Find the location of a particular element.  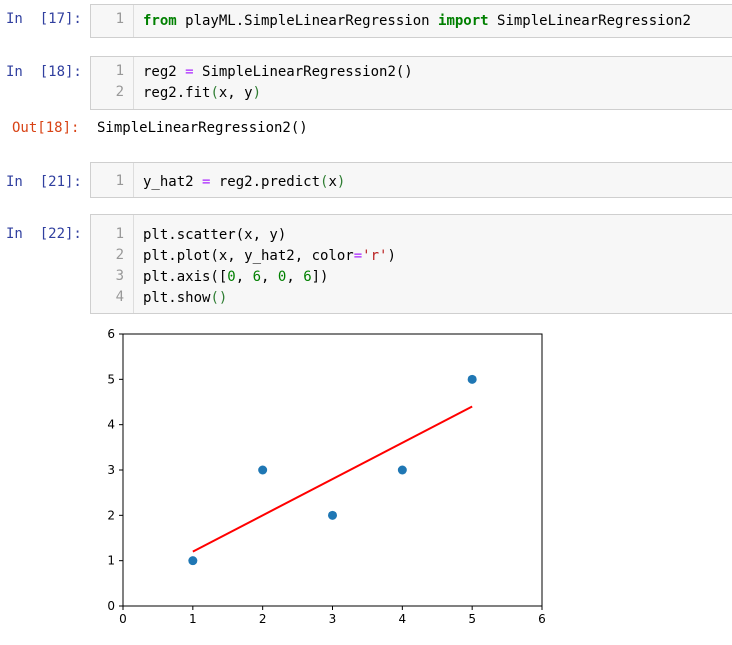

line-number: 3 is located at coordinates (119, 276).